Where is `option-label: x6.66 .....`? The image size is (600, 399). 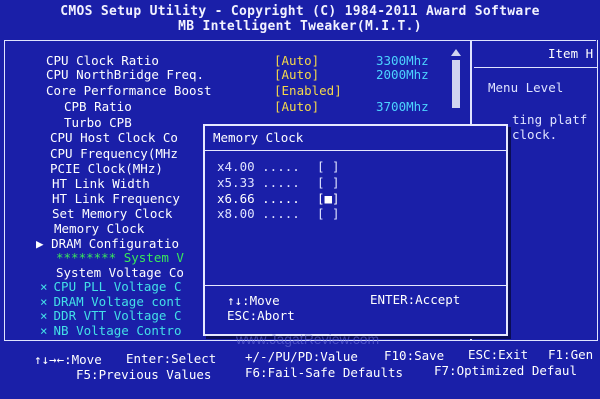 option-label: x6.66 ..... is located at coordinates (258, 198).